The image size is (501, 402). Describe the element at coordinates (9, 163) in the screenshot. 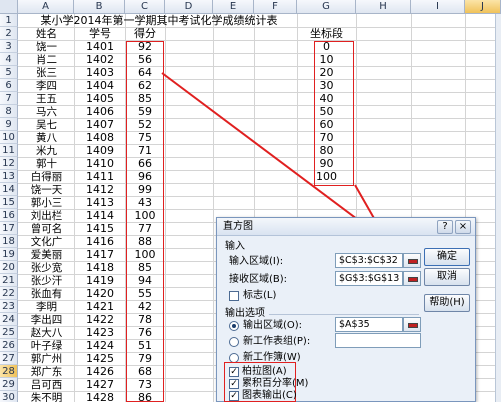

I see `row-header: 12` at that location.